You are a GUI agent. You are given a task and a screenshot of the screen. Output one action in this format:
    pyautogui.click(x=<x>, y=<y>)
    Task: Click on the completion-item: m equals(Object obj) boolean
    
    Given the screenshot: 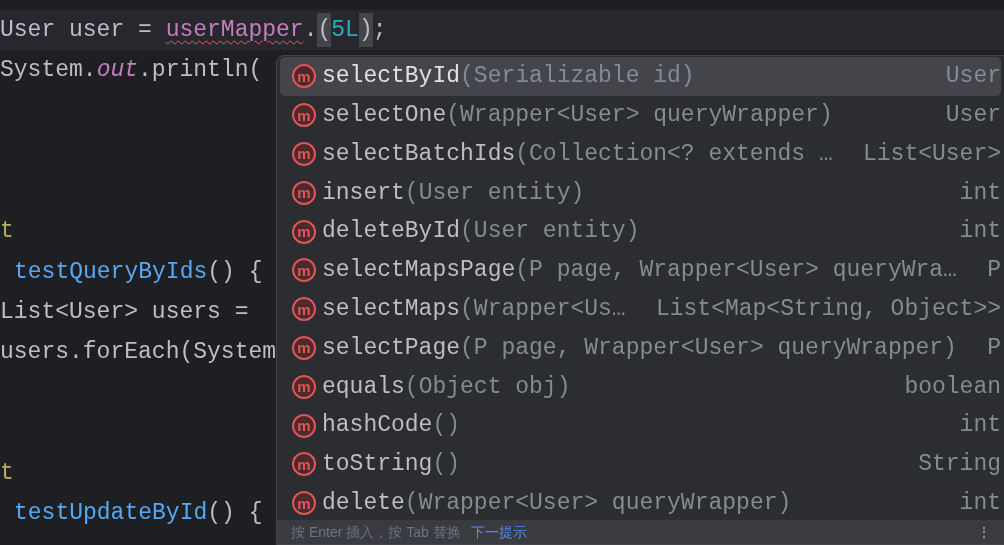 What is the action you would take?
    pyautogui.click(x=640, y=387)
    